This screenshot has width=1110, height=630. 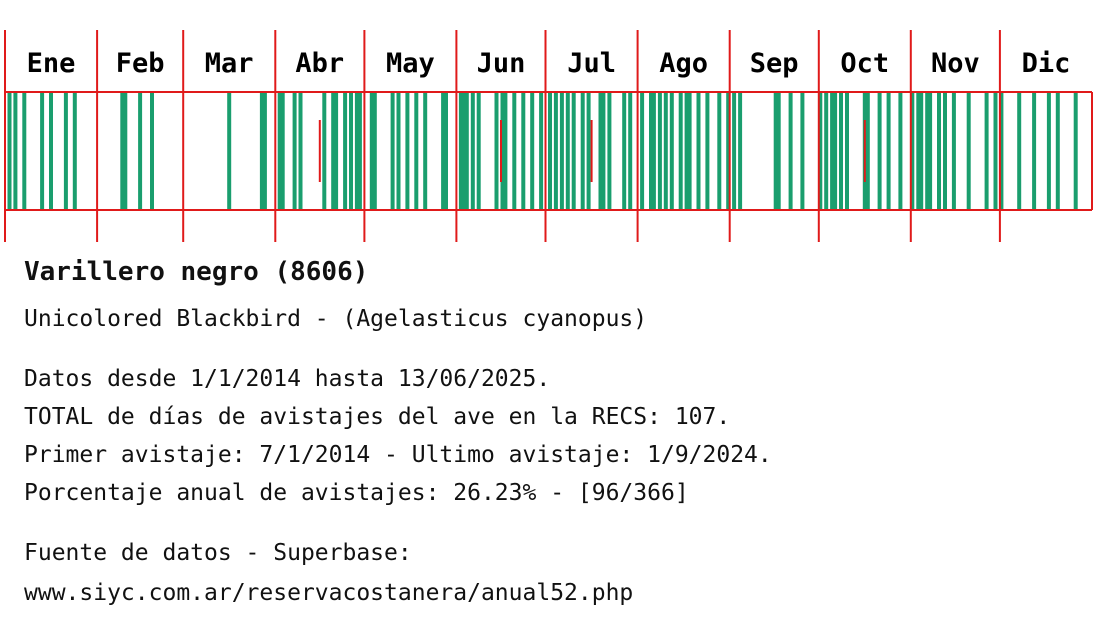 I want to click on month-label-abr: Abr, so click(x=319, y=63).